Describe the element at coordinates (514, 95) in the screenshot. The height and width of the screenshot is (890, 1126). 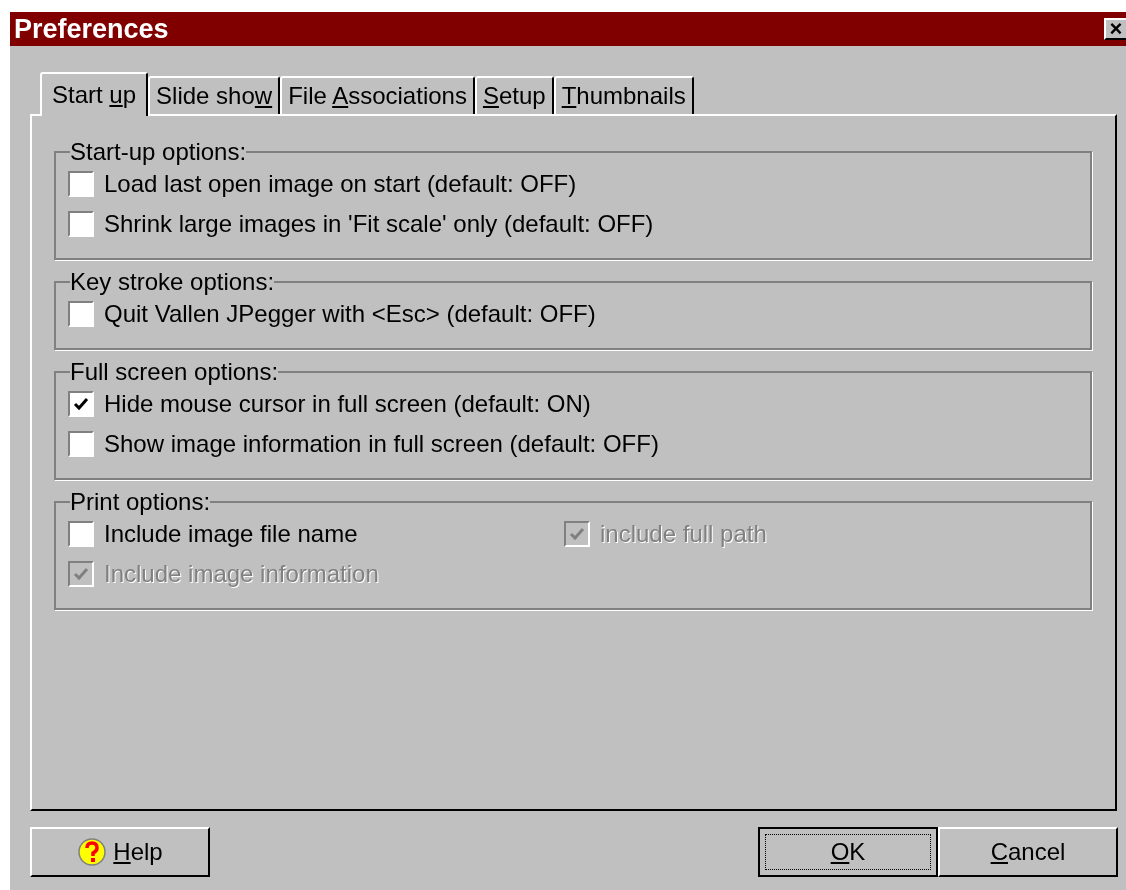
I see `tab: Setup` at that location.